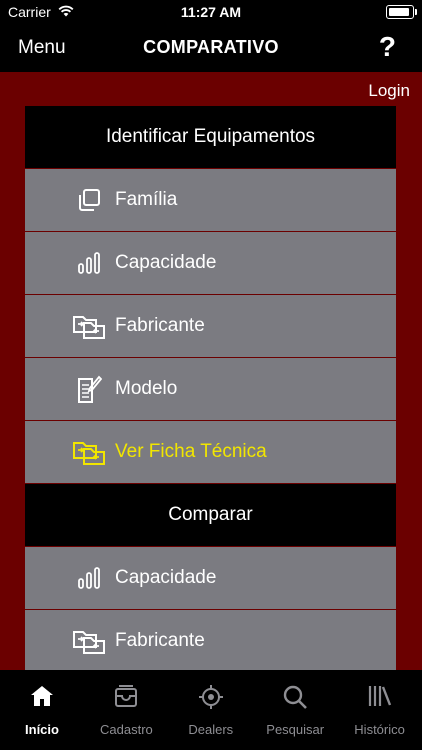 This screenshot has width=422, height=750. I want to click on page-title: COMPARATIVO, so click(211, 47).